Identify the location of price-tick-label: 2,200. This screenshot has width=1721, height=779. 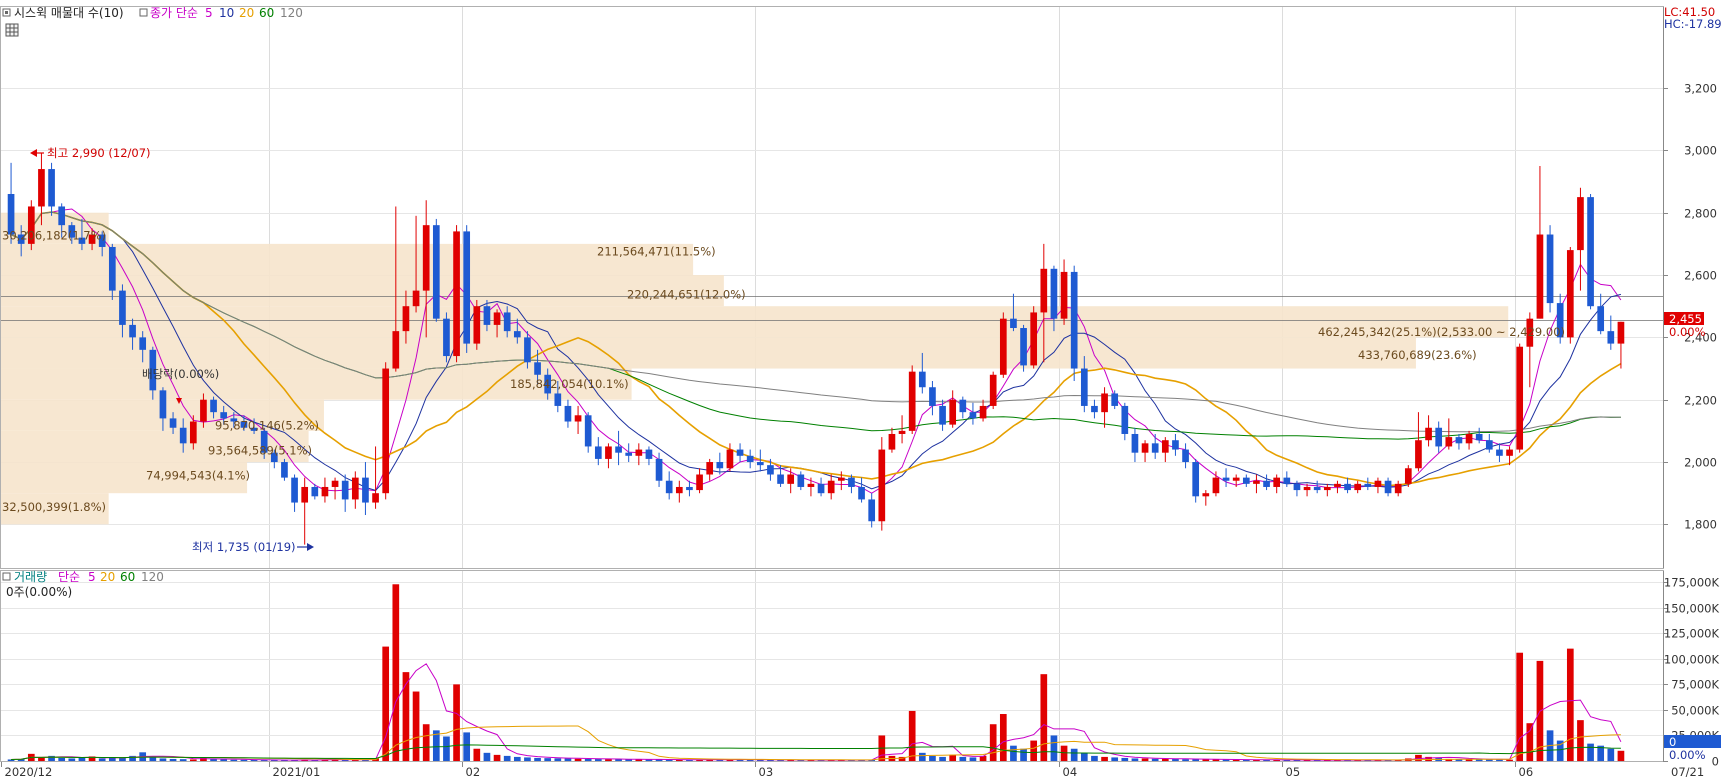
(1700, 401).